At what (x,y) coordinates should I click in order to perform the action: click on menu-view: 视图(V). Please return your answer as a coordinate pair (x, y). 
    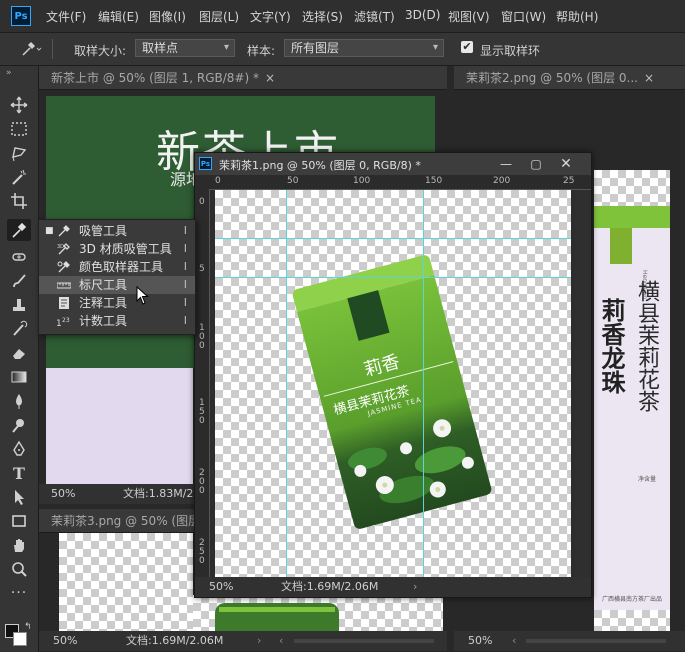
    Looking at the image, I should click on (469, 16).